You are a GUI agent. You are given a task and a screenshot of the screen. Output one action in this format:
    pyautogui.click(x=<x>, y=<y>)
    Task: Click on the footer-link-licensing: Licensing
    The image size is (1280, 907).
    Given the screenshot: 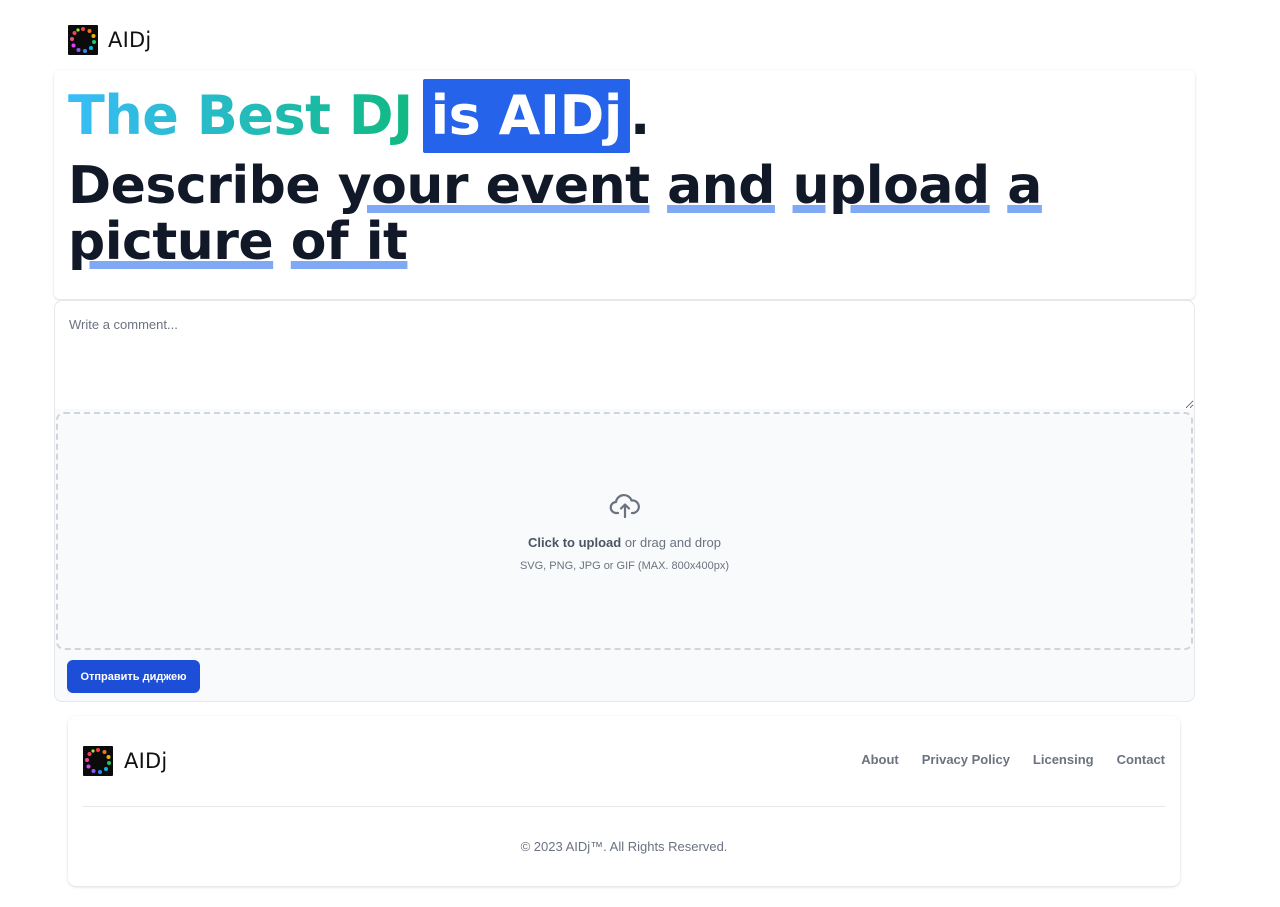 What is the action you would take?
    pyautogui.click(x=1063, y=759)
    